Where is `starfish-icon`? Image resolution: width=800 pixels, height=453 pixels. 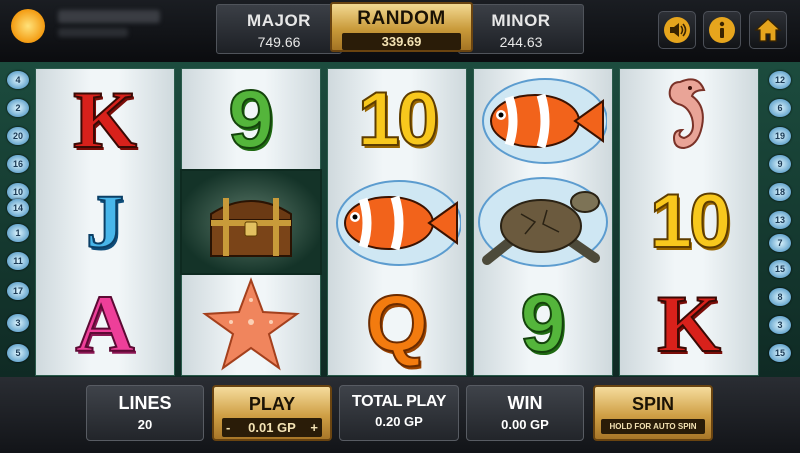
starfish-icon is located at coordinates (251, 324).